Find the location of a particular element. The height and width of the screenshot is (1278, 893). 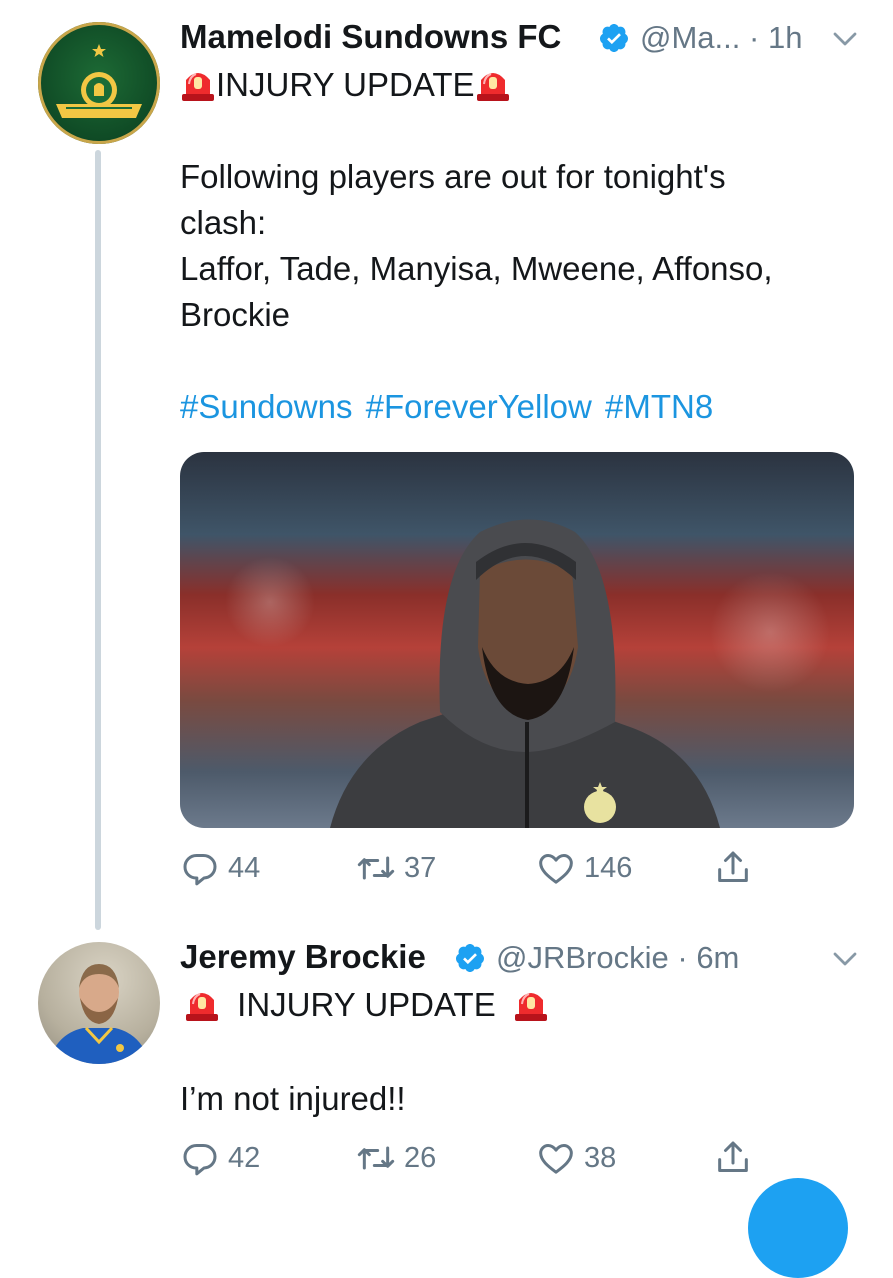

author-handle: @JRBrockie is located at coordinates (582, 957).